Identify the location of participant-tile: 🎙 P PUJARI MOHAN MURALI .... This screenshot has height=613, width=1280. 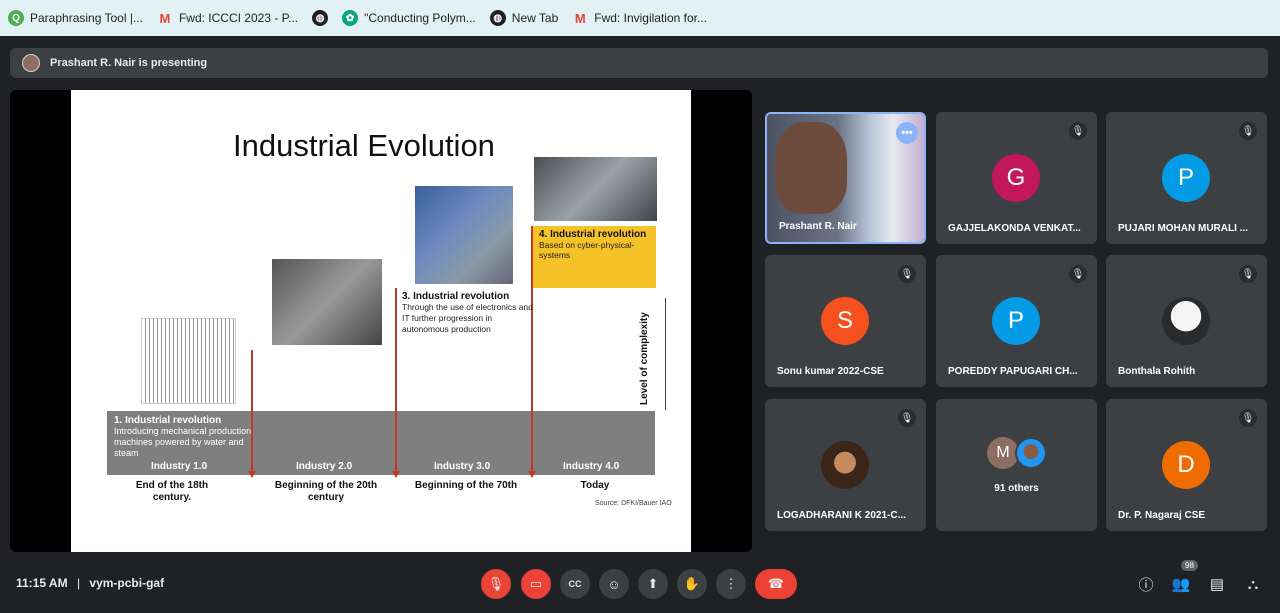
(1186, 178).